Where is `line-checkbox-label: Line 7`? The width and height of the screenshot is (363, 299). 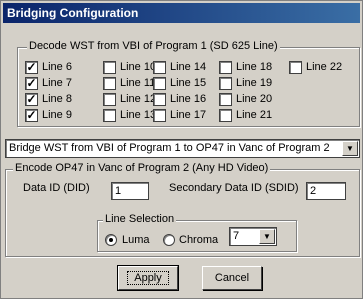
line-checkbox-label: Line 7 is located at coordinates (57, 83).